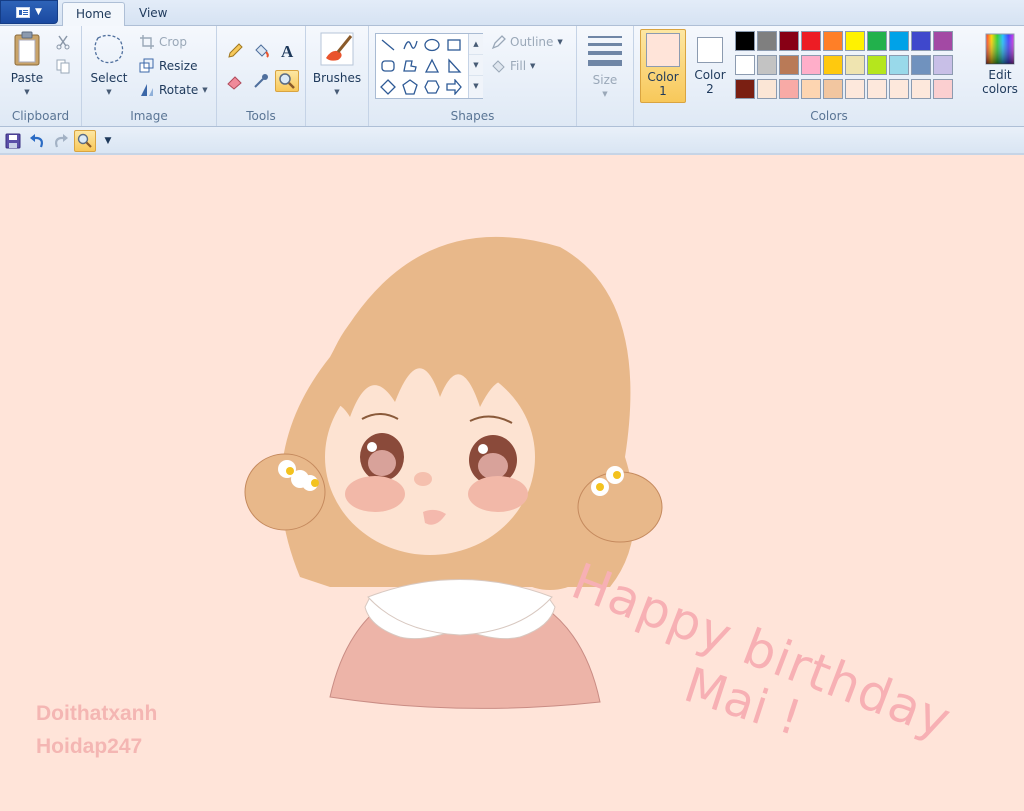 Image resolution: width=1024 pixels, height=811 pixels. I want to click on scroll-down-button: ▼, so click(476, 65).